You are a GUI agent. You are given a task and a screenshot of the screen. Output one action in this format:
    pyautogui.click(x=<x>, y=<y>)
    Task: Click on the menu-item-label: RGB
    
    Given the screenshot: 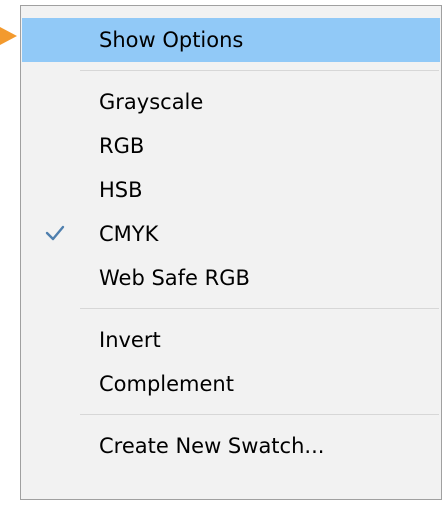 What is the action you would take?
    pyautogui.click(x=122, y=146)
    